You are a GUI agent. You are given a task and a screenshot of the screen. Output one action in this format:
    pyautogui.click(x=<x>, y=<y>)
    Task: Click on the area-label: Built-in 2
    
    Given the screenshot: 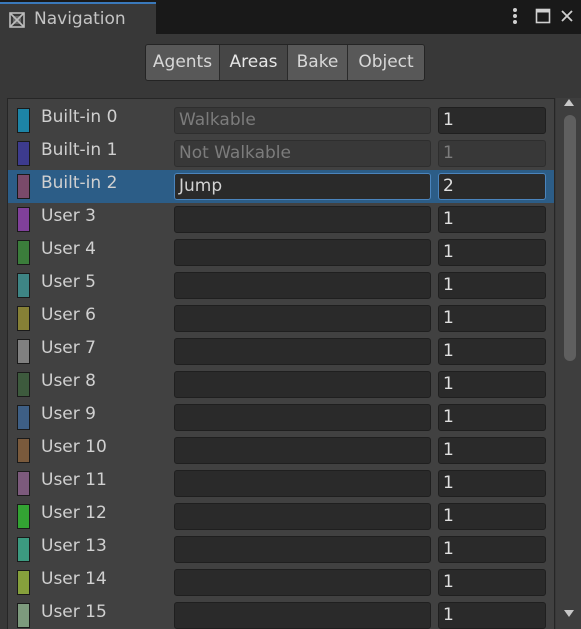 What is the action you would take?
    pyautogui.click(x=79, y=183)
    